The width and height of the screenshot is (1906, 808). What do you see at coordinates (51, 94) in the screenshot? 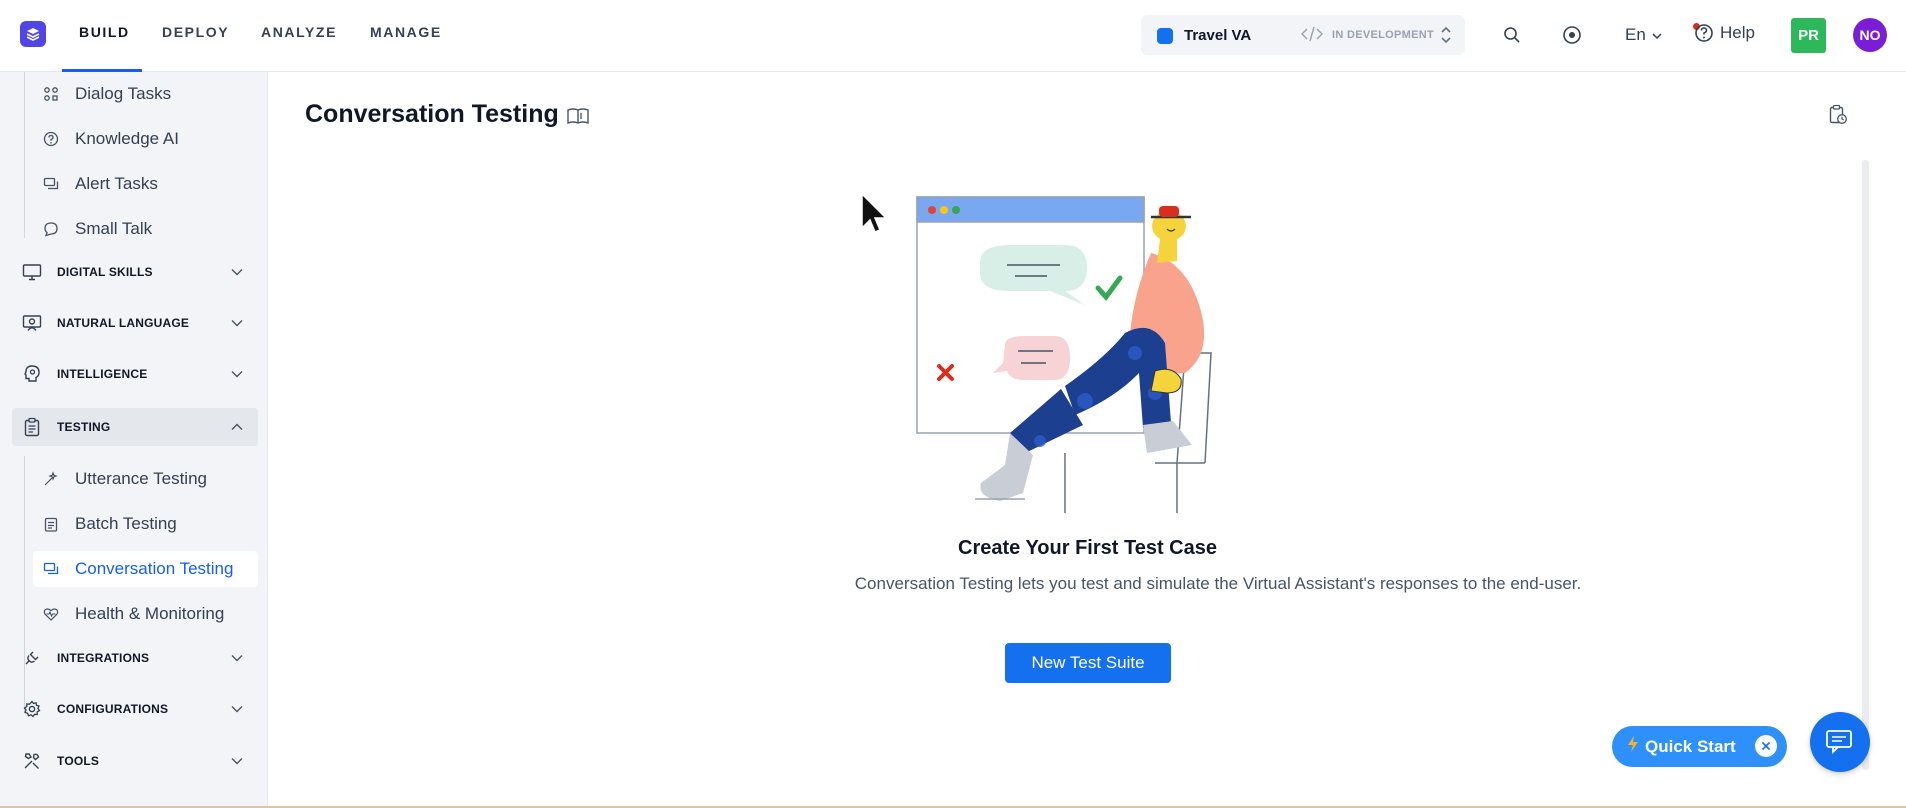
I see `dialog-tasks-icon` at bounding box center [51, 94].